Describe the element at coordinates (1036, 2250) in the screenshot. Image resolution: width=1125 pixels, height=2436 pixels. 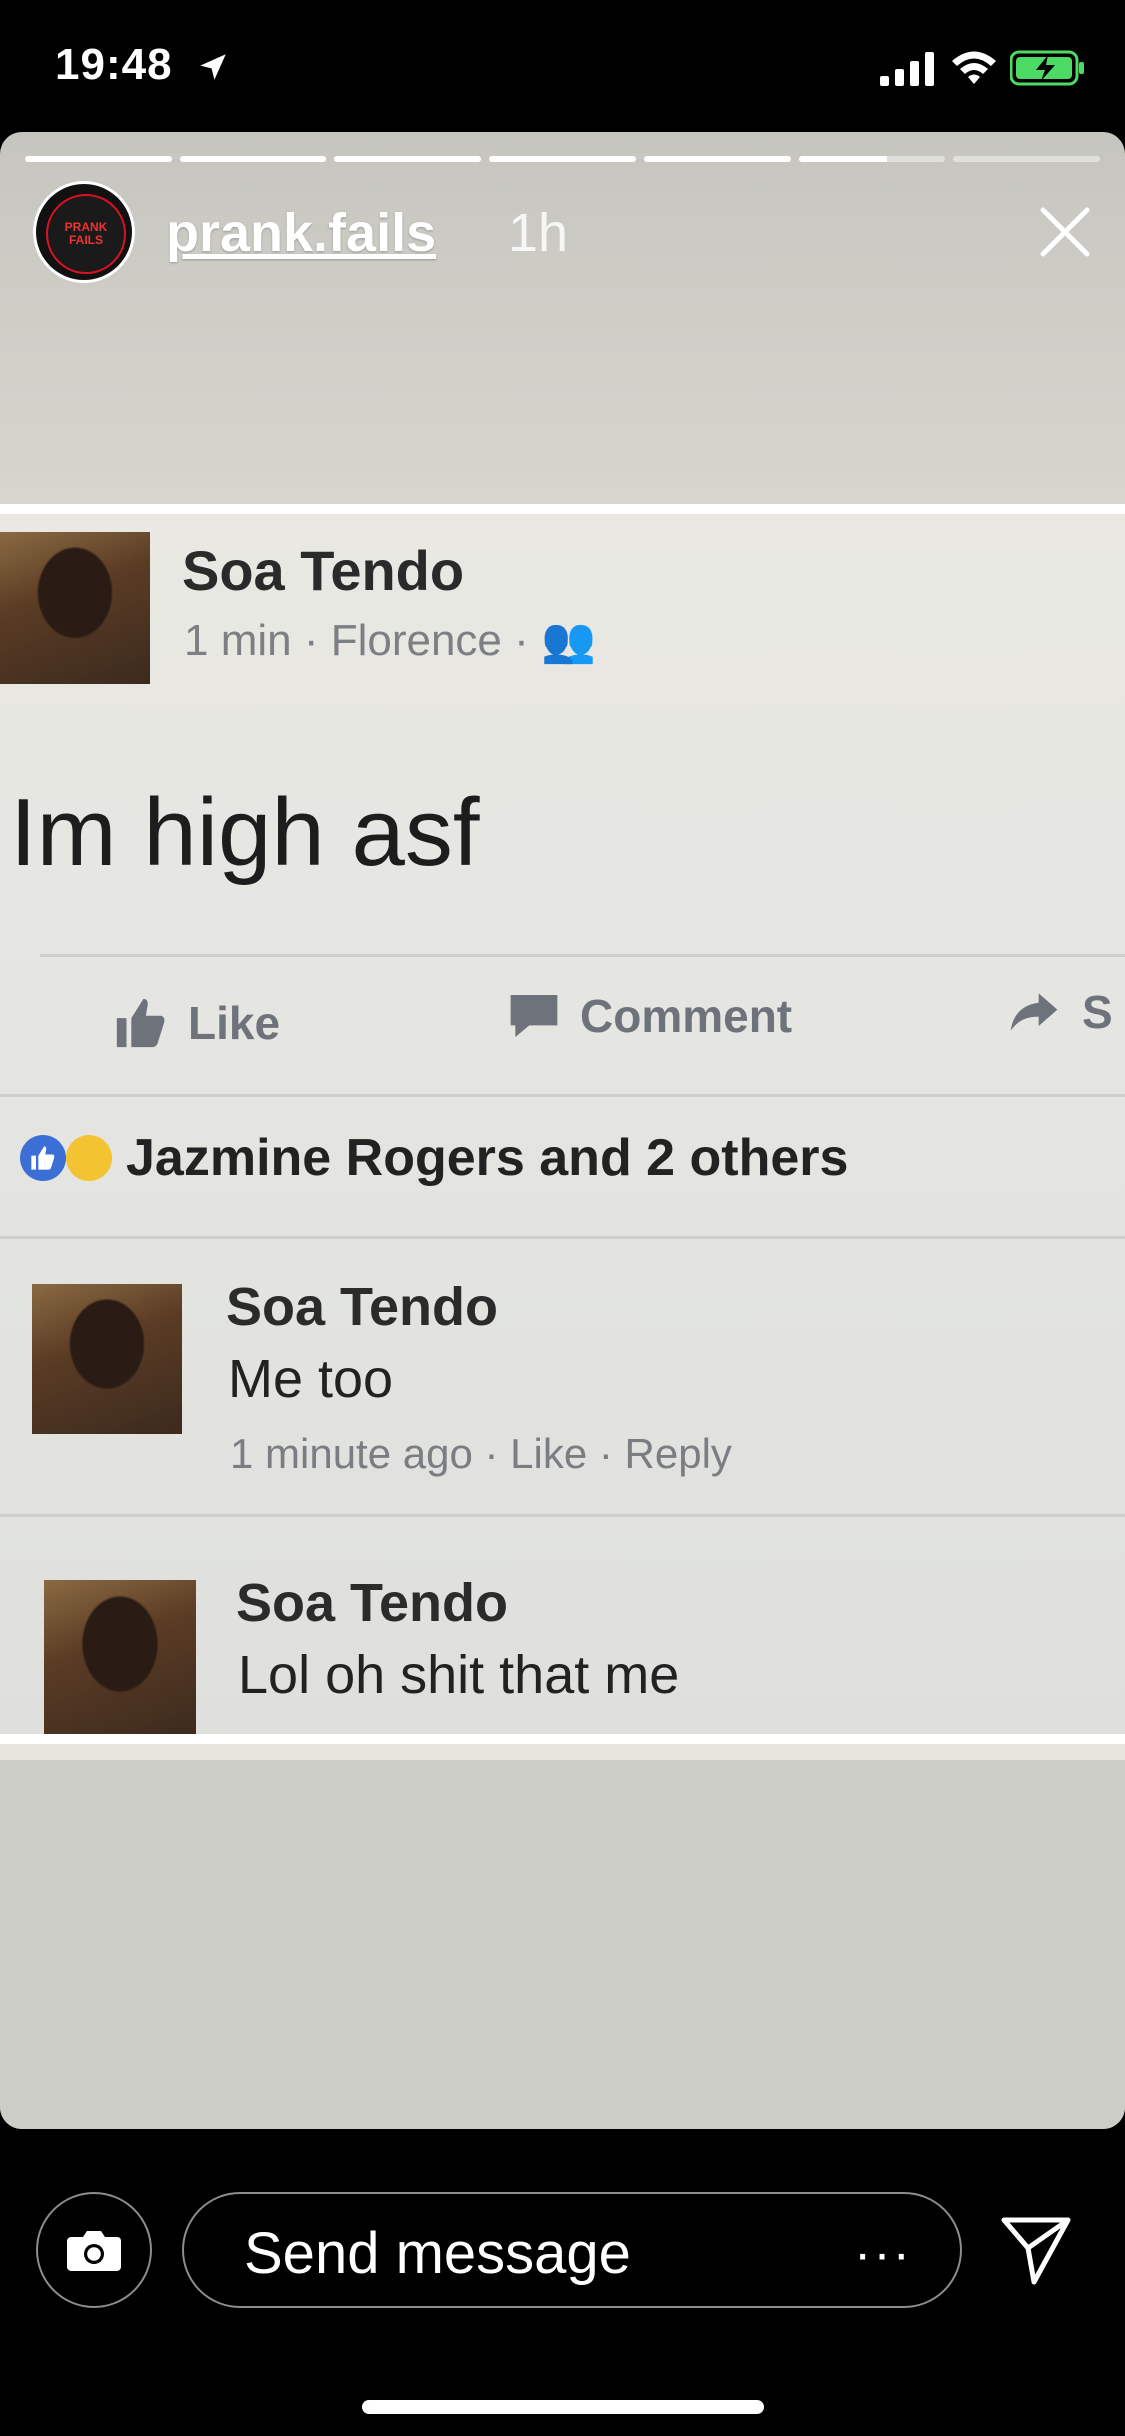
I see `send-icon` at that location.